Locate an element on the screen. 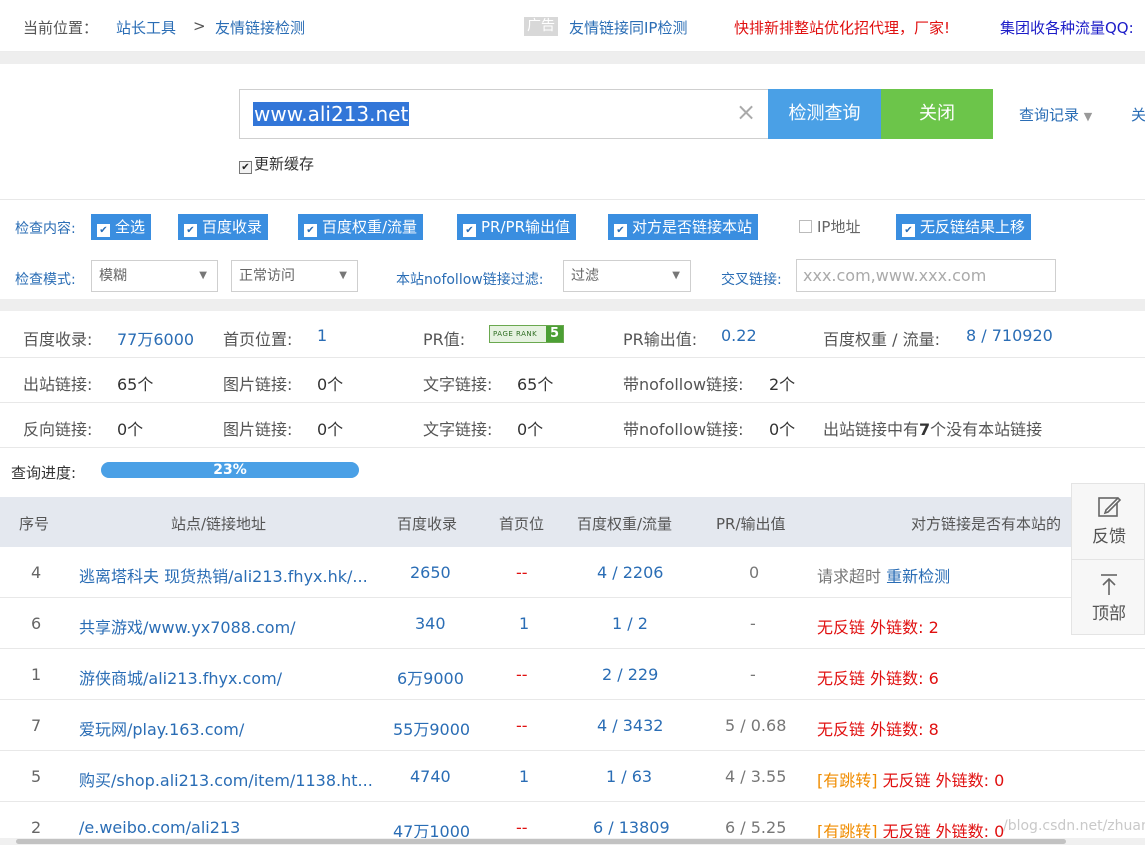 Image resolution: width=1145 pixels, height=845 pixels. row-number: 2 is located at coordinates (36, 827).